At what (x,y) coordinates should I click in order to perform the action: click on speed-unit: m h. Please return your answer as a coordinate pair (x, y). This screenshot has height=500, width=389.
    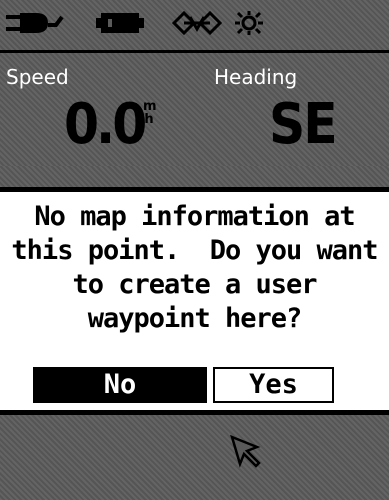
    Looking at the image, I should click on (150, 113).